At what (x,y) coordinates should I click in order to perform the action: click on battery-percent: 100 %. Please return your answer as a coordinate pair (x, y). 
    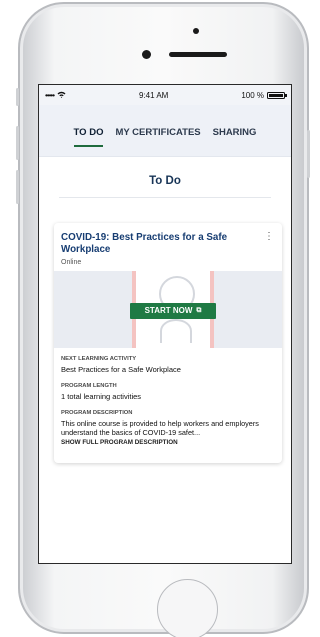
    Looking at the image, I should click on (252, 95).